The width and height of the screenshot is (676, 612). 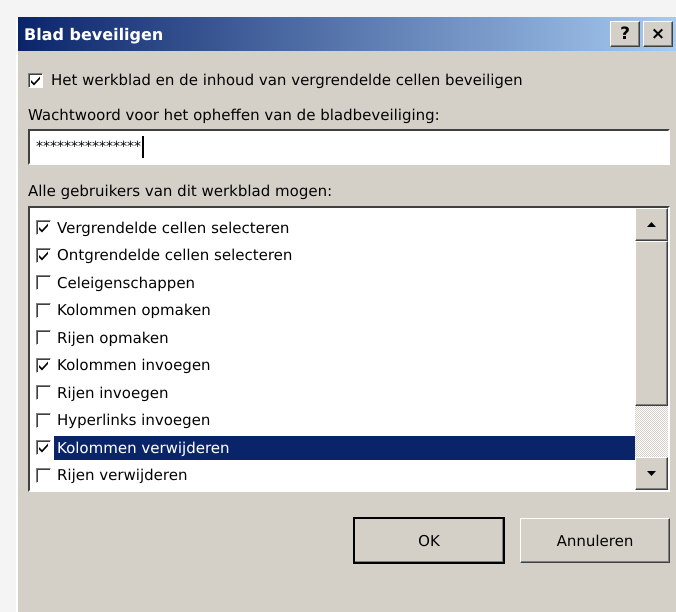 What do you see at coordinates (344, 475) in the screenshot?
I see `list-item: Rijen verwijderen` at bounding box center [344, 475].